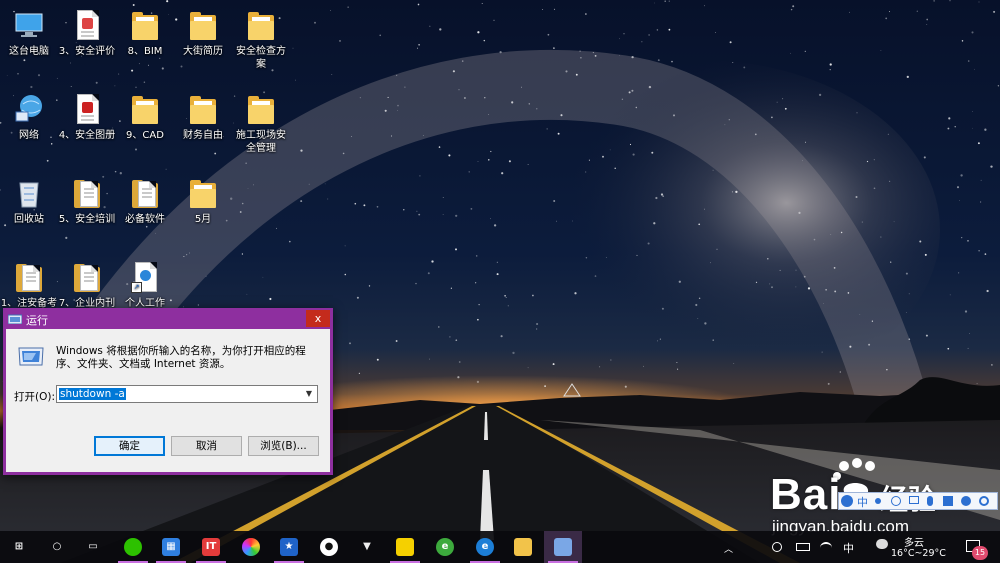  What do you see at coordinates (145, 285) in the screenshot?
I see `desktop-icon: ↗ 个人工作` at bounding box center [145, 285].